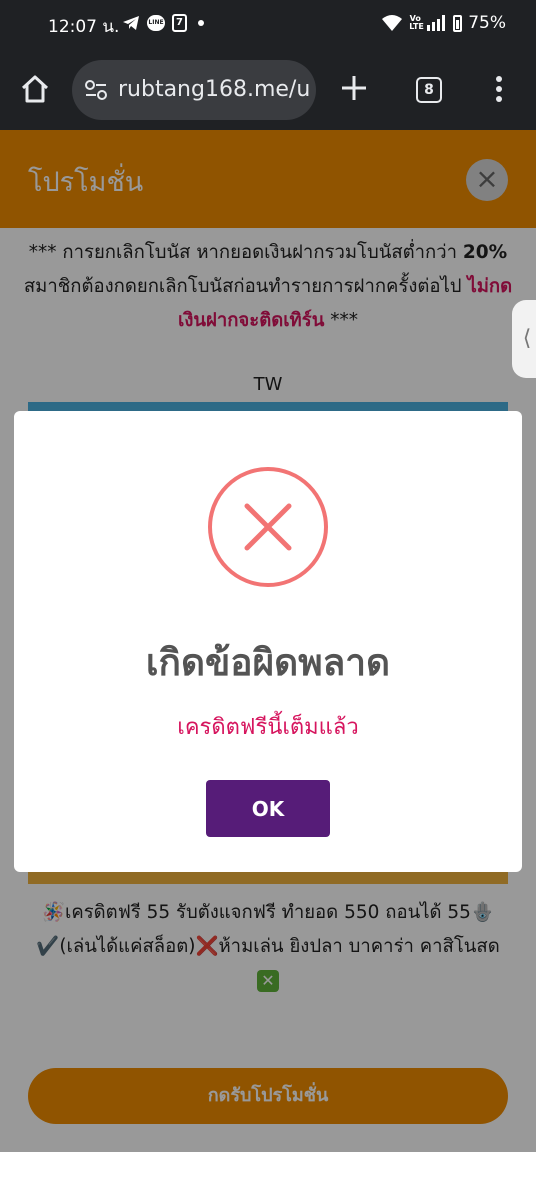 Image resolution: width=536 pixels, height=1200 pixels. Describe the element at coordinates (179, 23) in the screenshot. I see `seven-eleven-icon: 7` at that location.